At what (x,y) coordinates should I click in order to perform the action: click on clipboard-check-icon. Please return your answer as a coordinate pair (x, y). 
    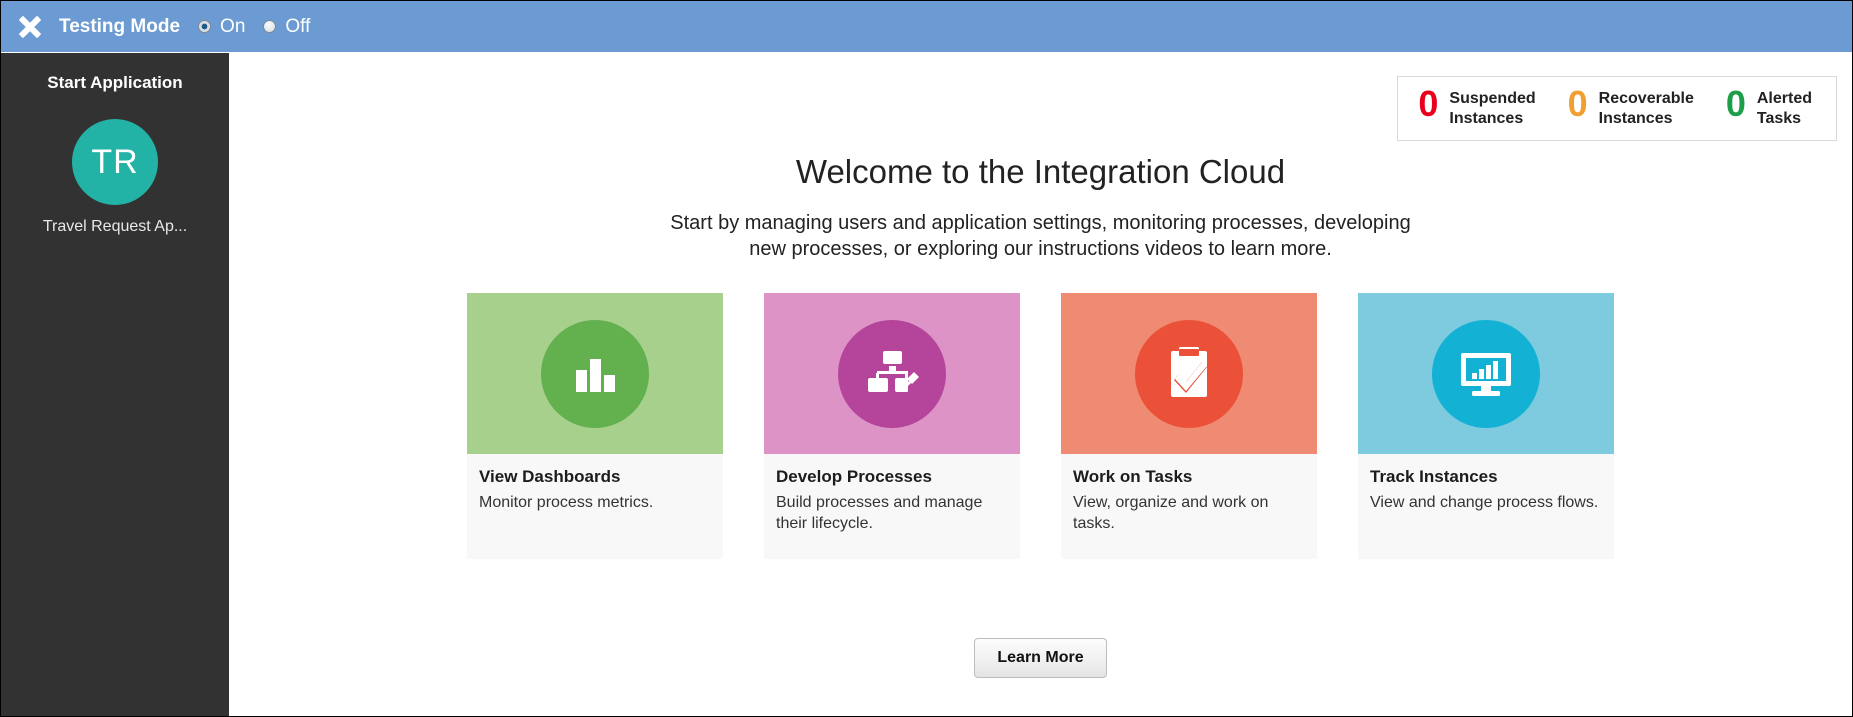
    Looking at the image, I should click on (1189, 371).